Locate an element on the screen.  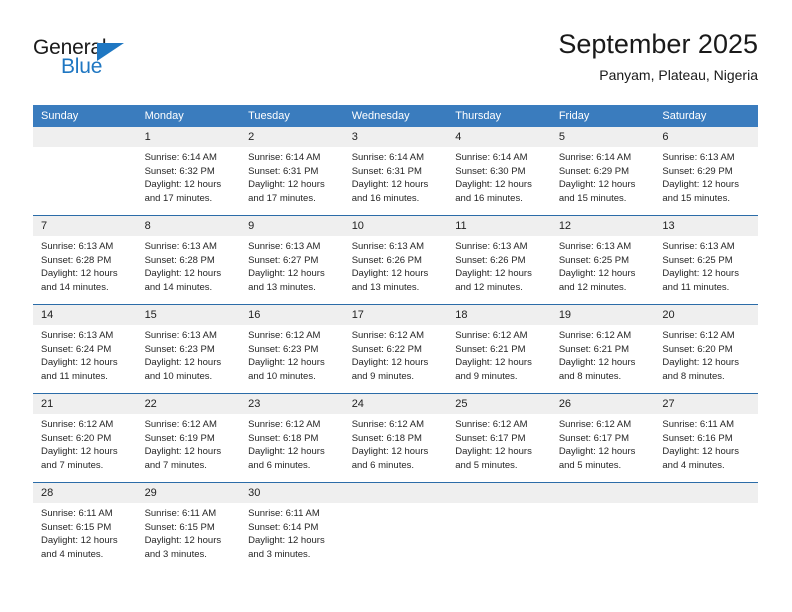
sunset-text: Sunset: 6:26 PM is located at coordinates (490, 260).